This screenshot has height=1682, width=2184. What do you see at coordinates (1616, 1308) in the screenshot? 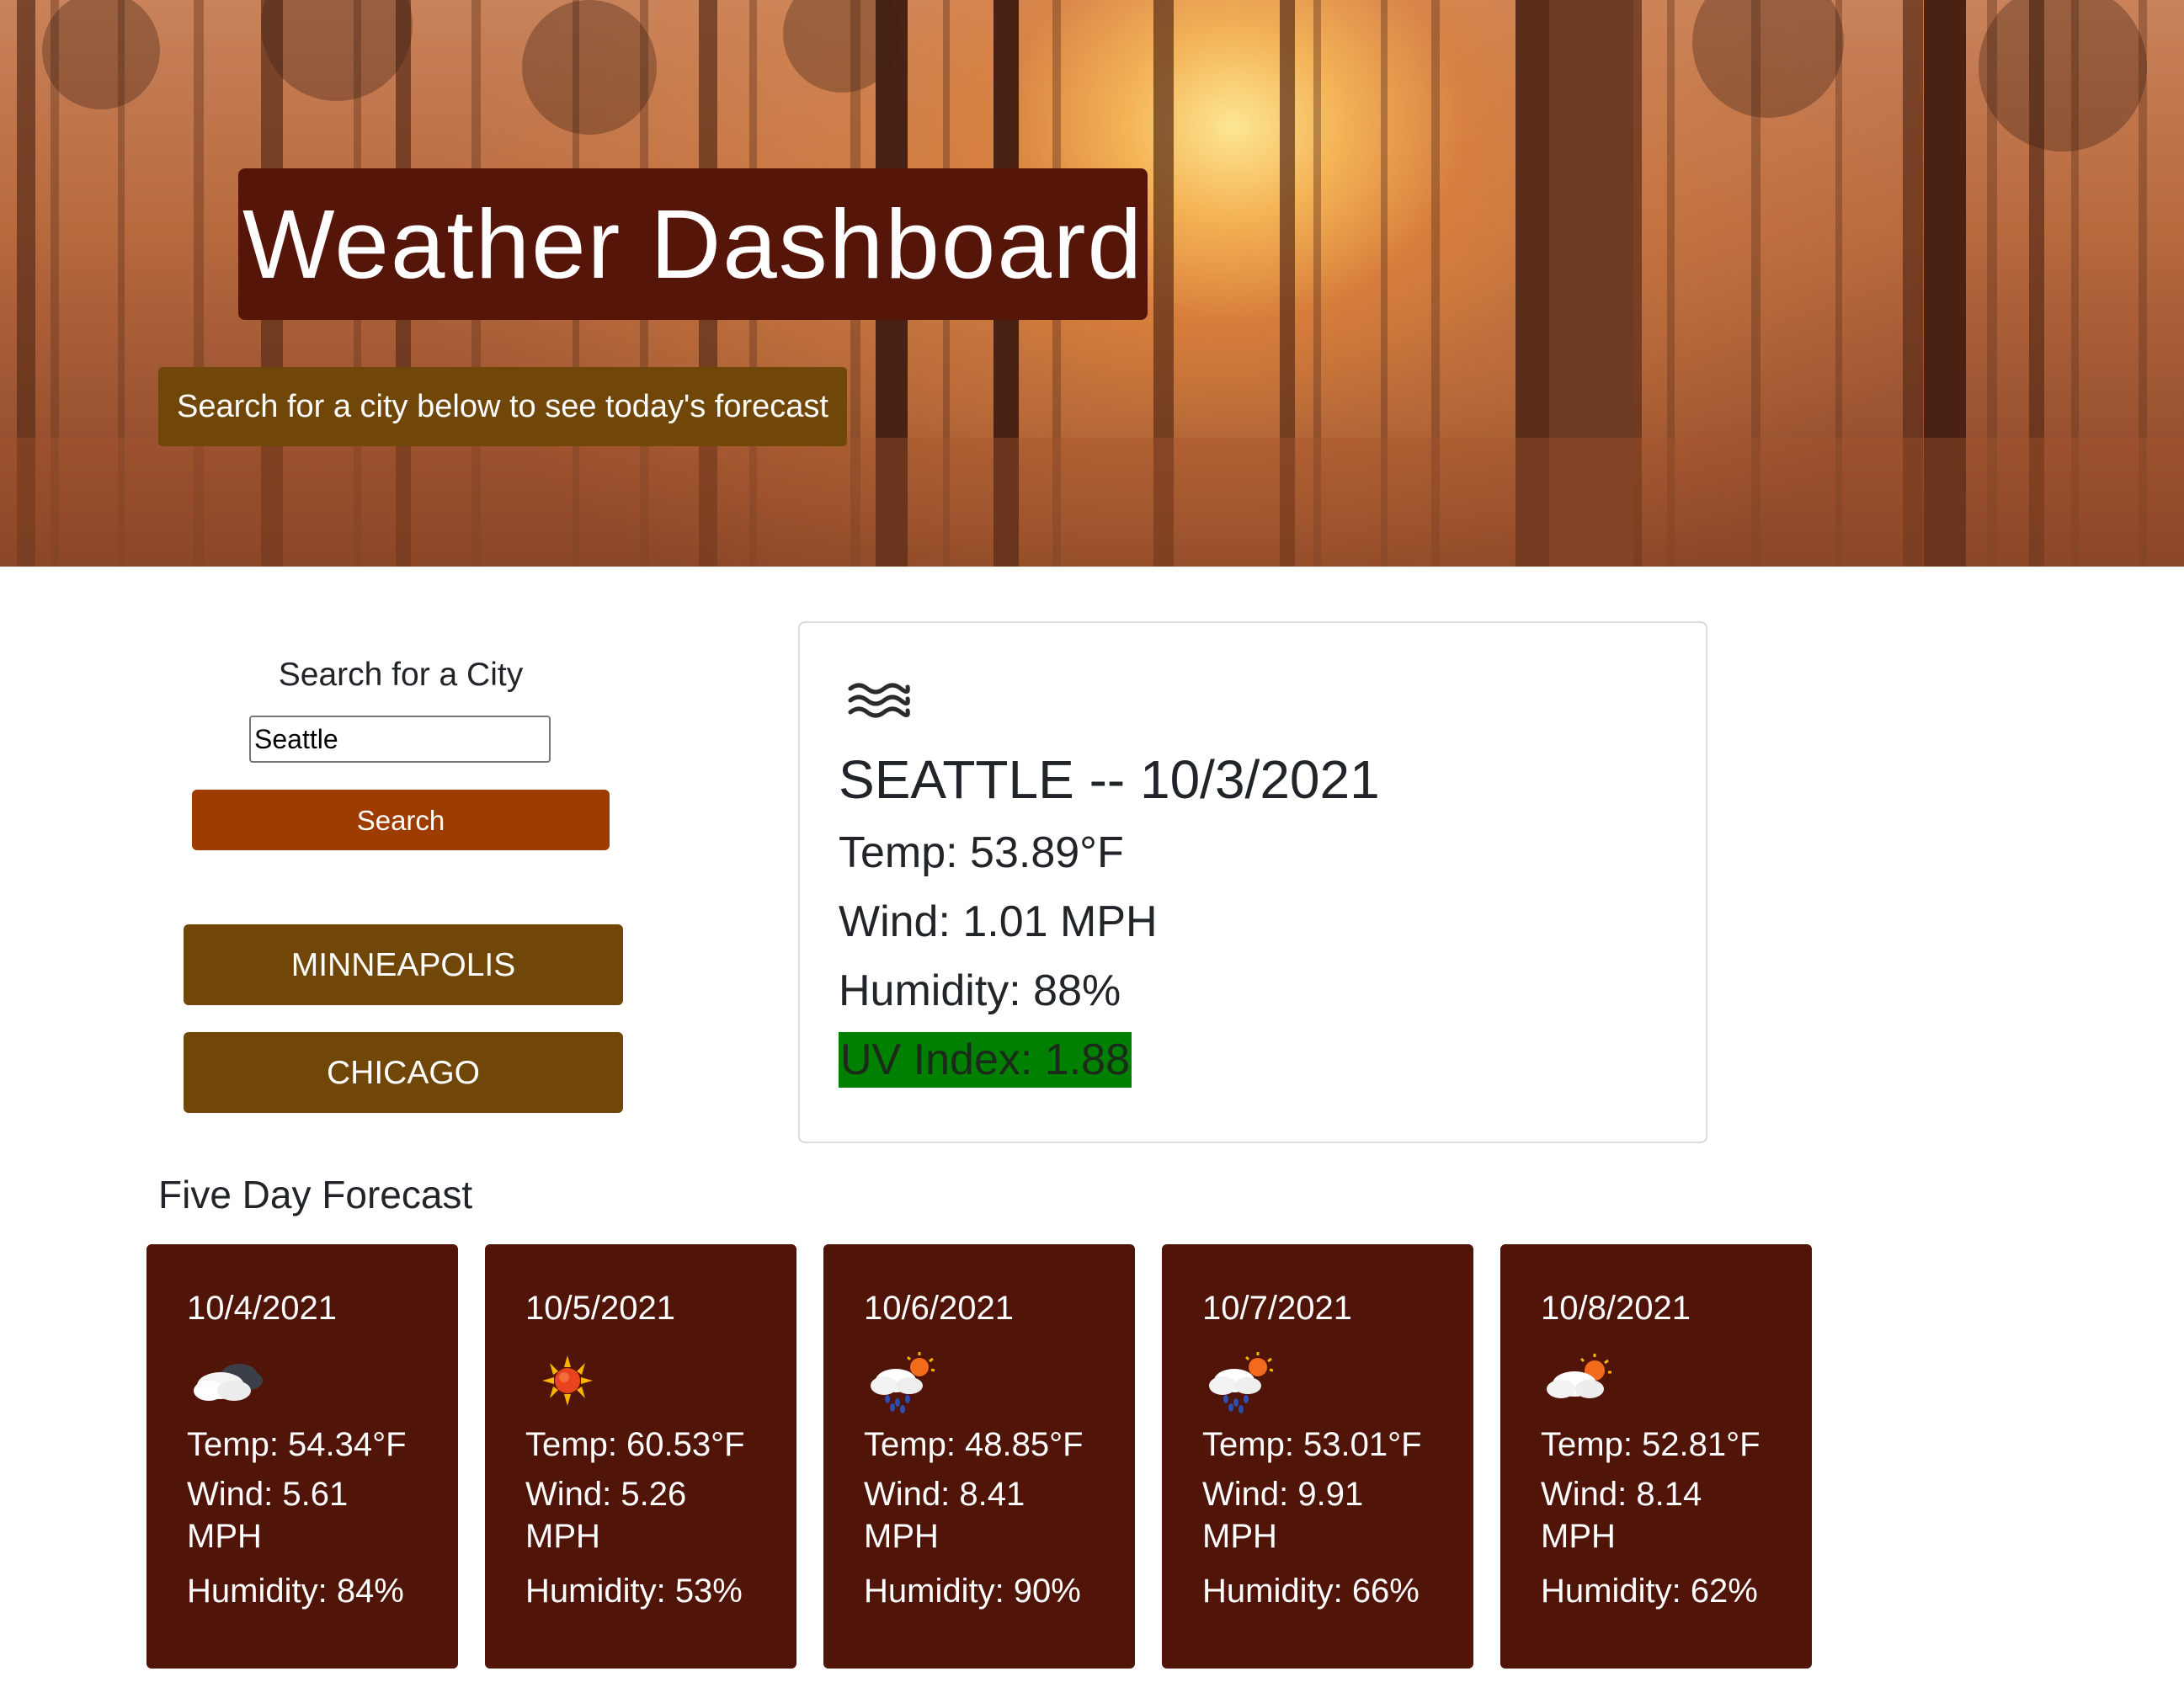
I see `forecast-date: 10/8/2021` at bounding box center [1616, 1308].